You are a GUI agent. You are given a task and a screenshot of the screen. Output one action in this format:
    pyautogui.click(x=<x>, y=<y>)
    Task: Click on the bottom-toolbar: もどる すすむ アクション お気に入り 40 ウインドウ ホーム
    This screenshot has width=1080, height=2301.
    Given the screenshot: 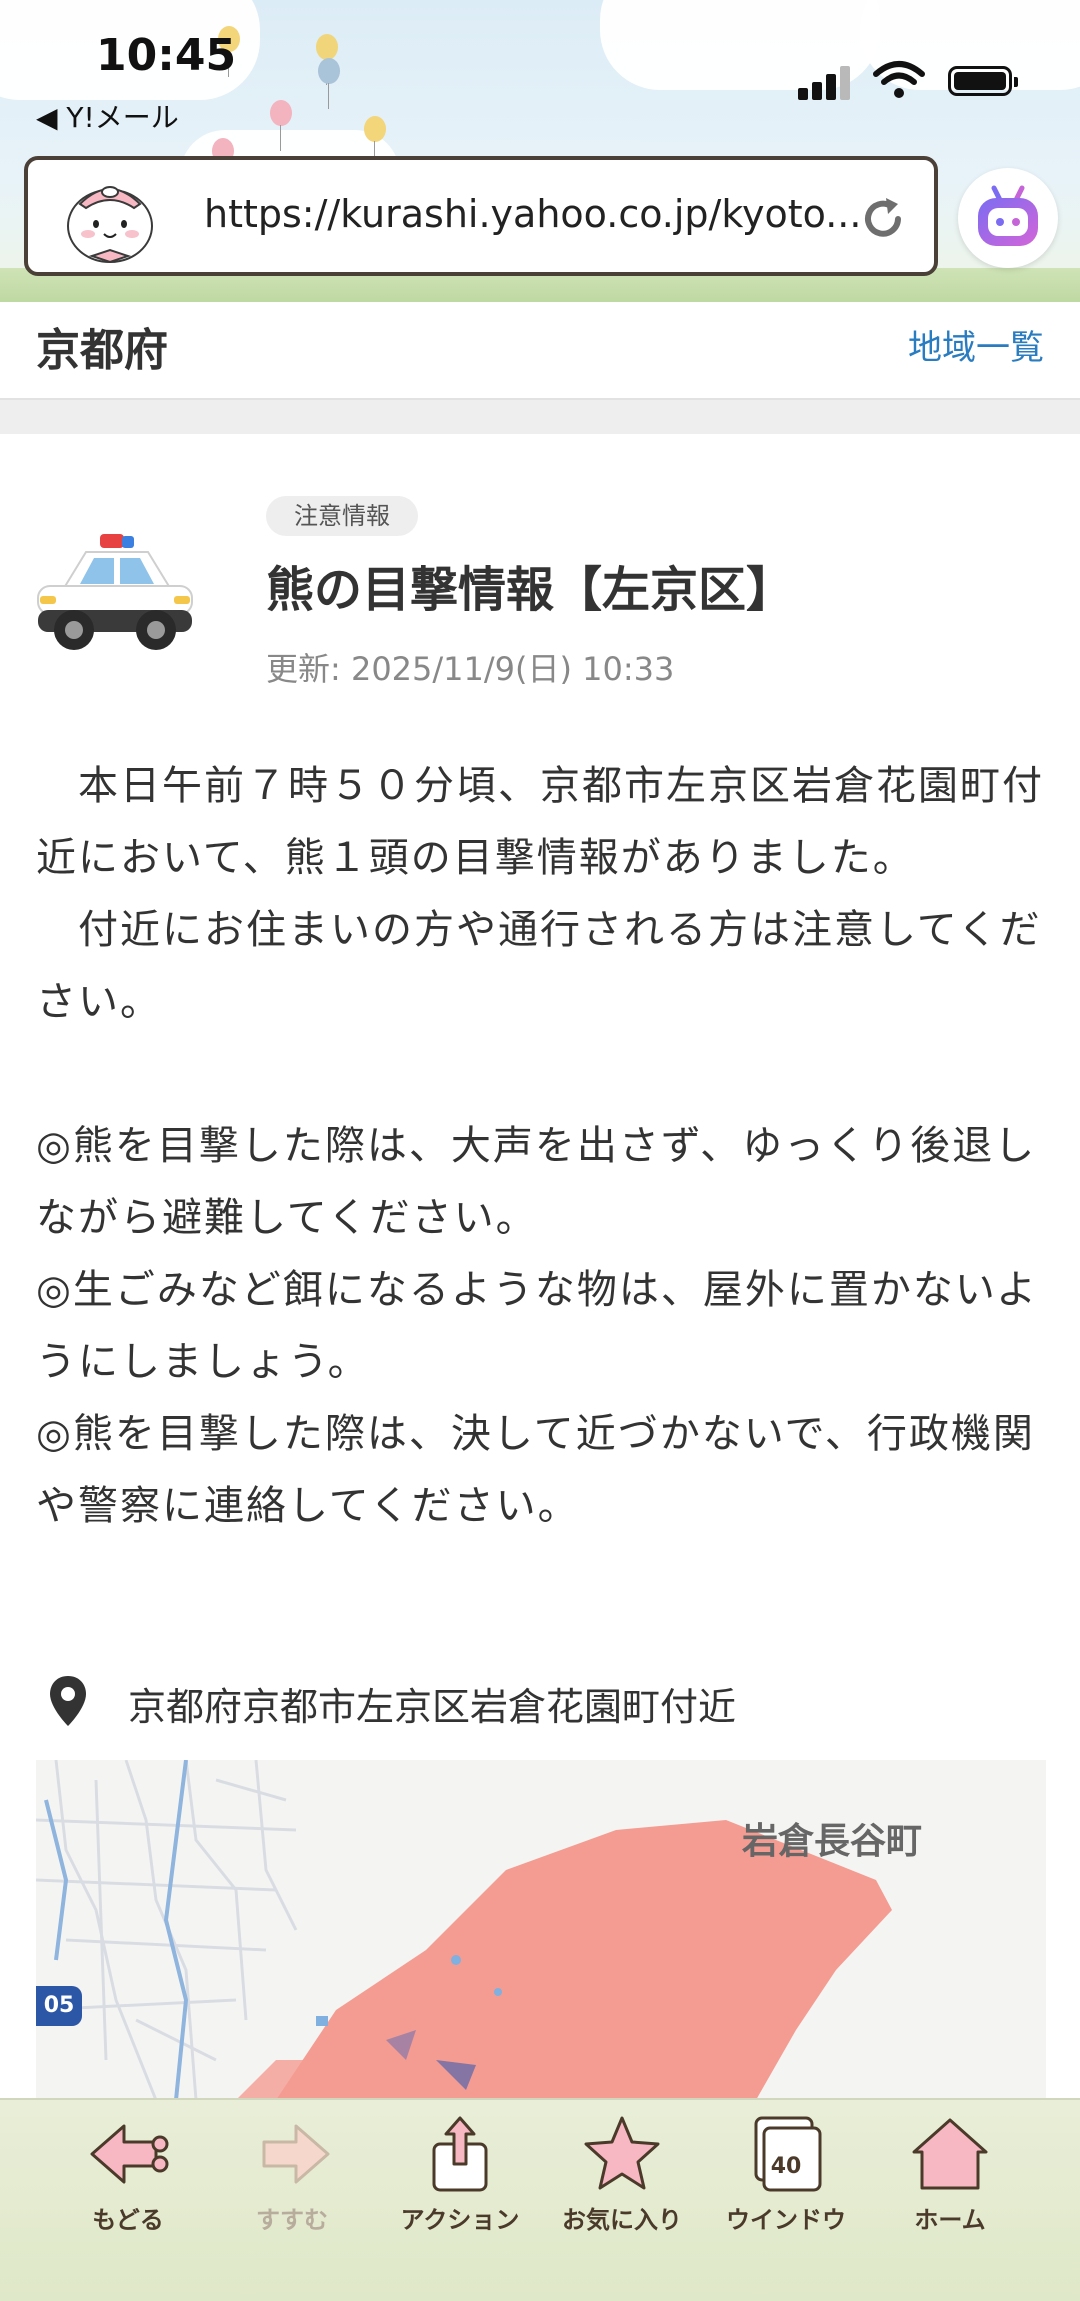 What is the action you would take?
    pyautogui.click(x=540, y=2199)
    